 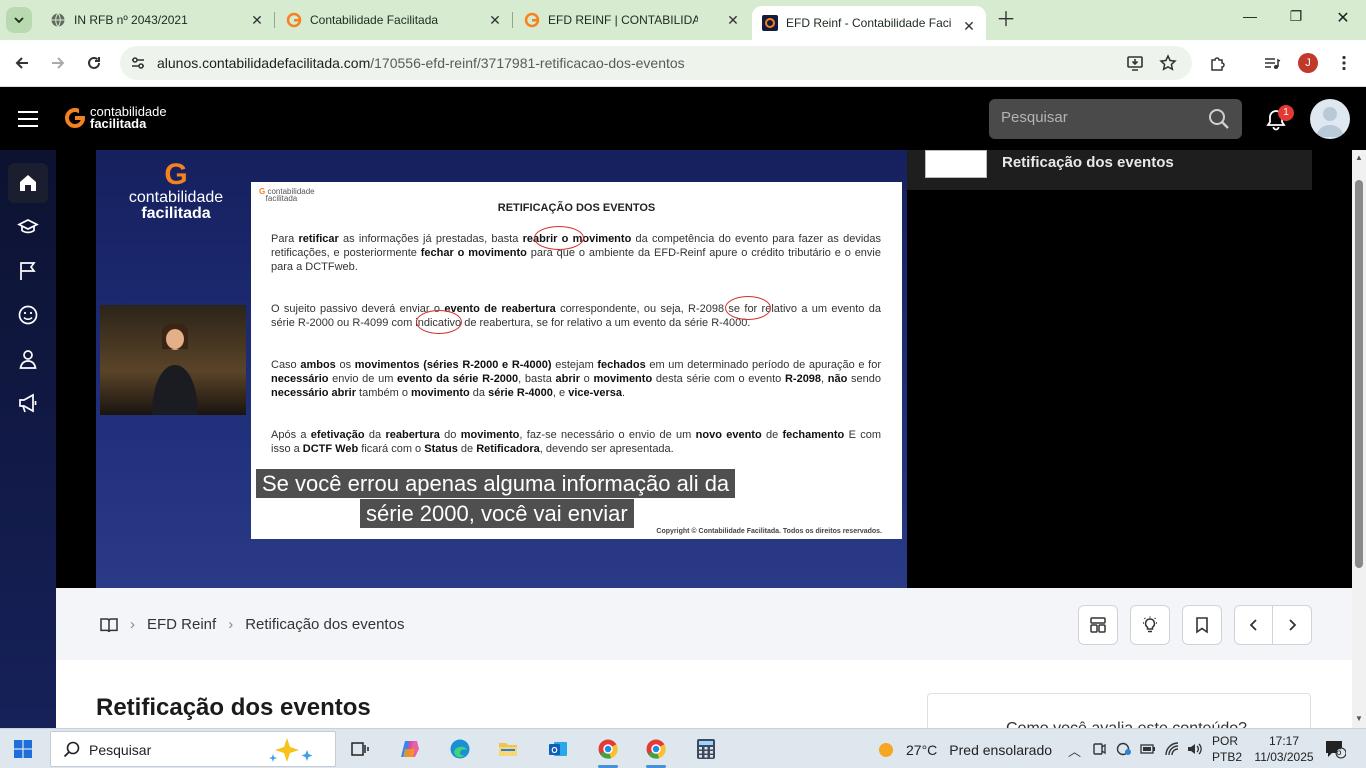 What do you see at coordinates (623, 20) in the screenshot?
I see `tab-title: EFD REINF | CONTABILIDADE FA` at bounding box center [623, 20].